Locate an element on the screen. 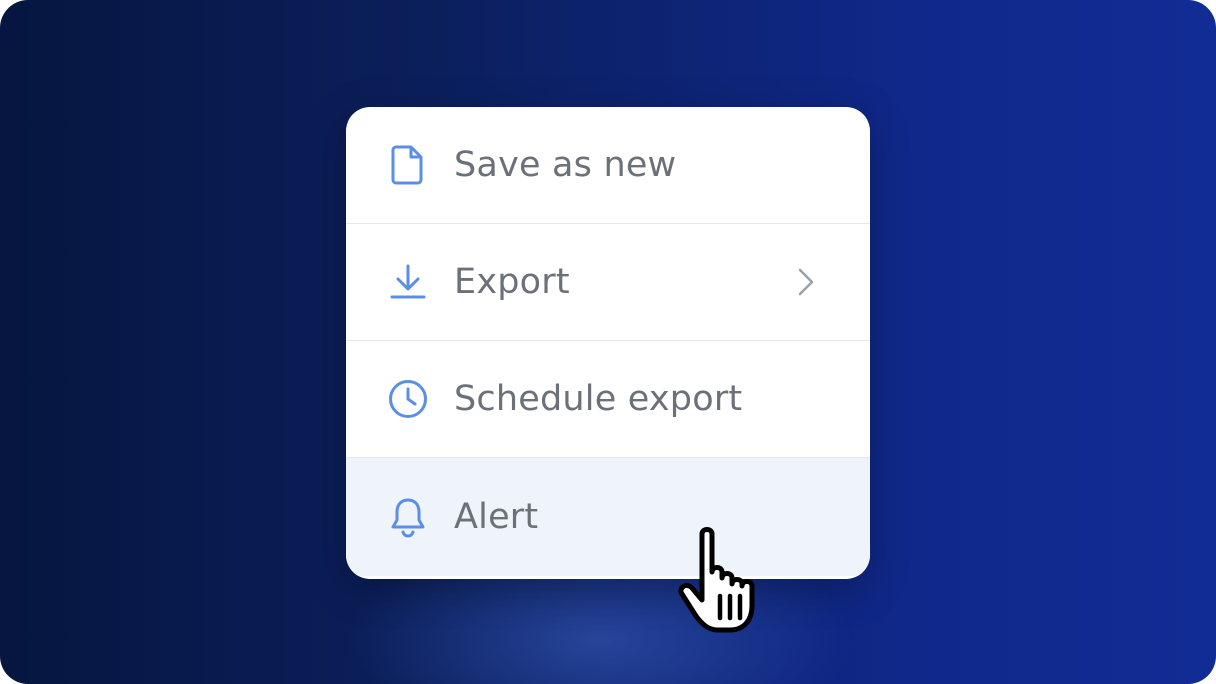 The height and width of the screenshot is (684, 1216). menu-item-schedule-export: Schedule export is located at coordinates (608, 399).